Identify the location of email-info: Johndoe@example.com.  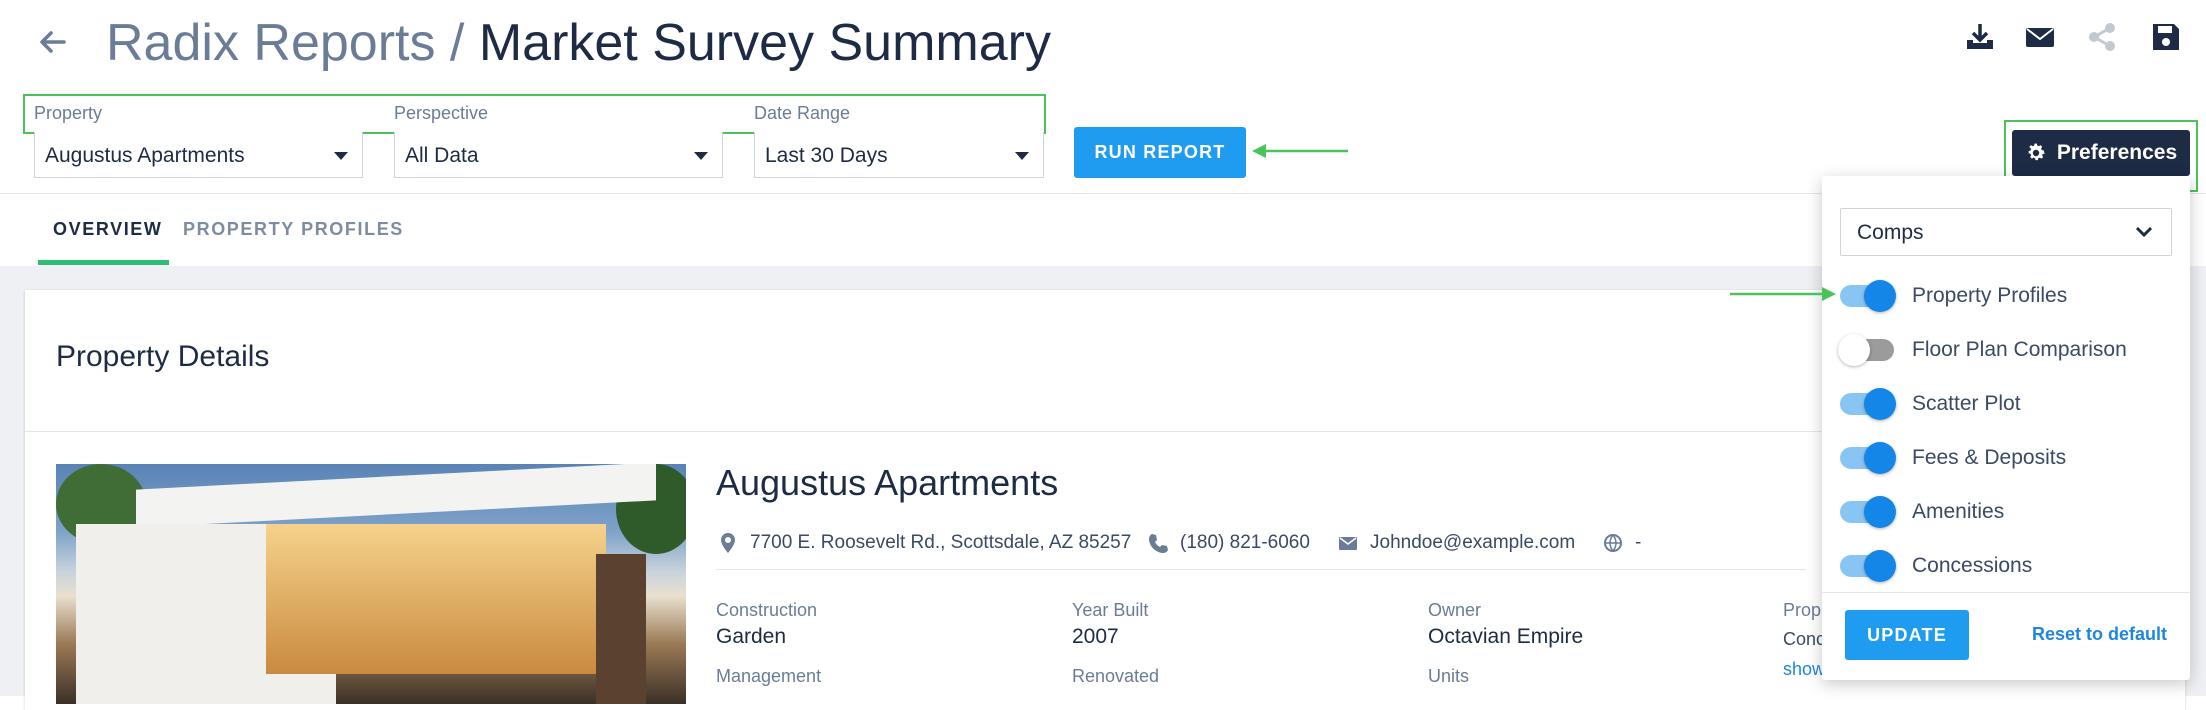
(1456, 543).